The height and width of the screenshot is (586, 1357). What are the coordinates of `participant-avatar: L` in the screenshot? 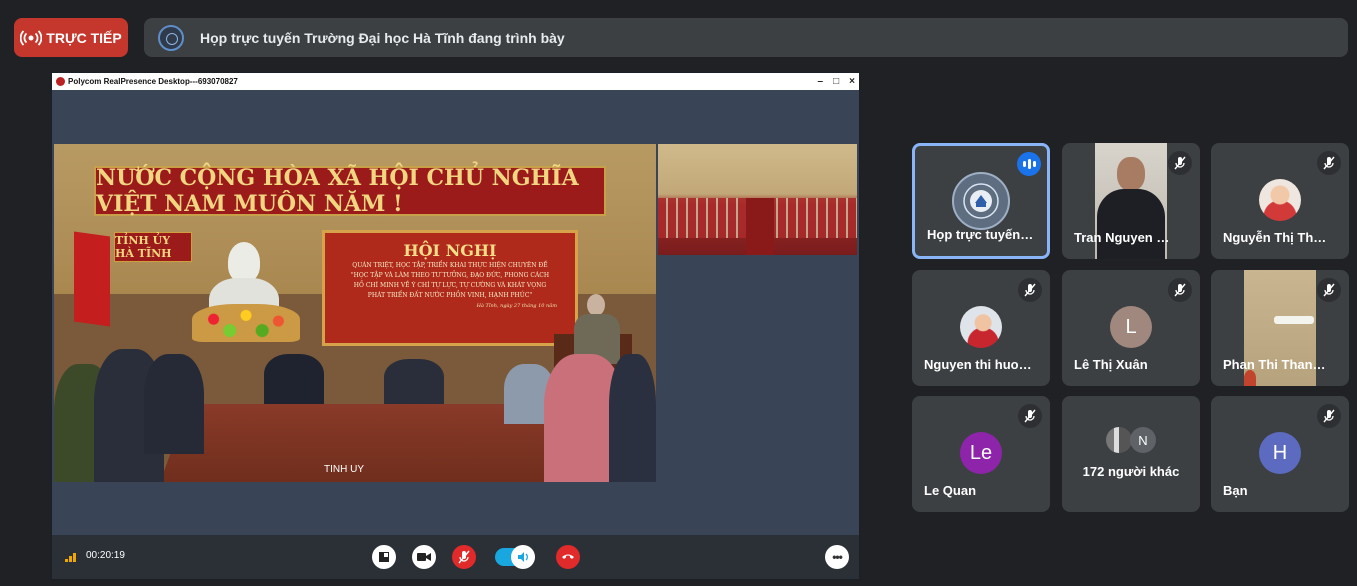 It's located at (1131, 327).